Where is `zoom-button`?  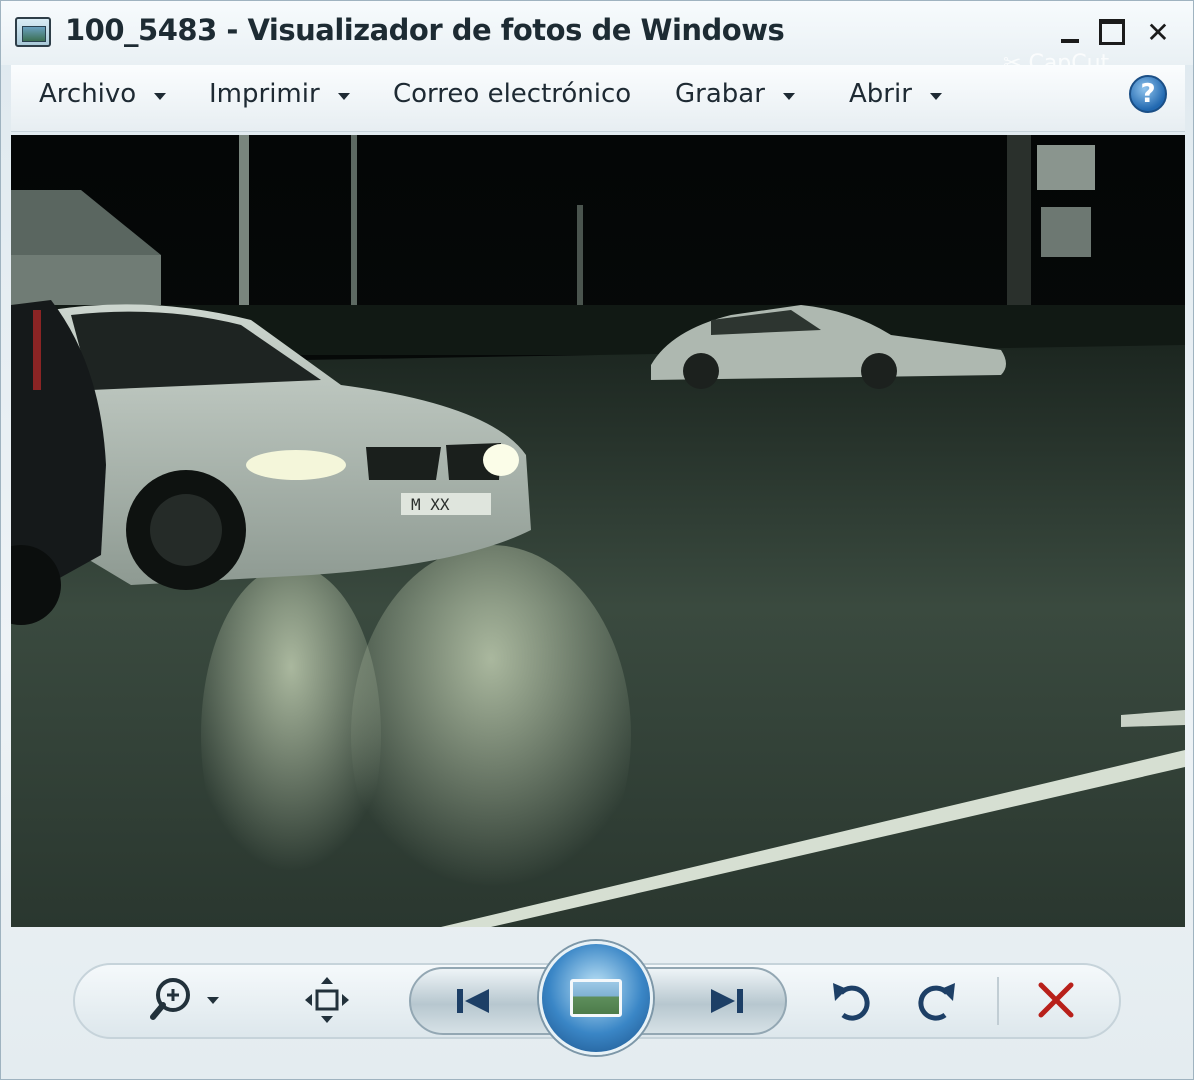
zoom-button is located at coordinates (189, 1001).